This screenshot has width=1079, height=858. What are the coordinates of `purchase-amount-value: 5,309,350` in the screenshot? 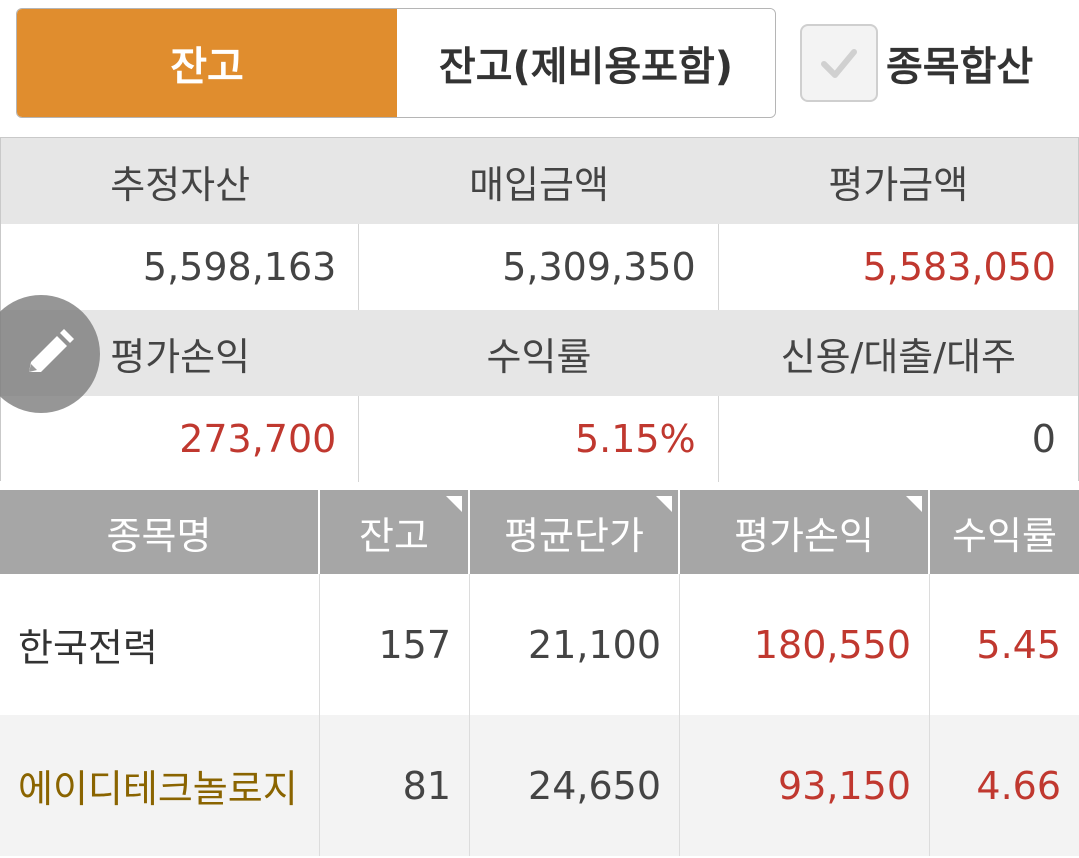 It's located at (539, 267).